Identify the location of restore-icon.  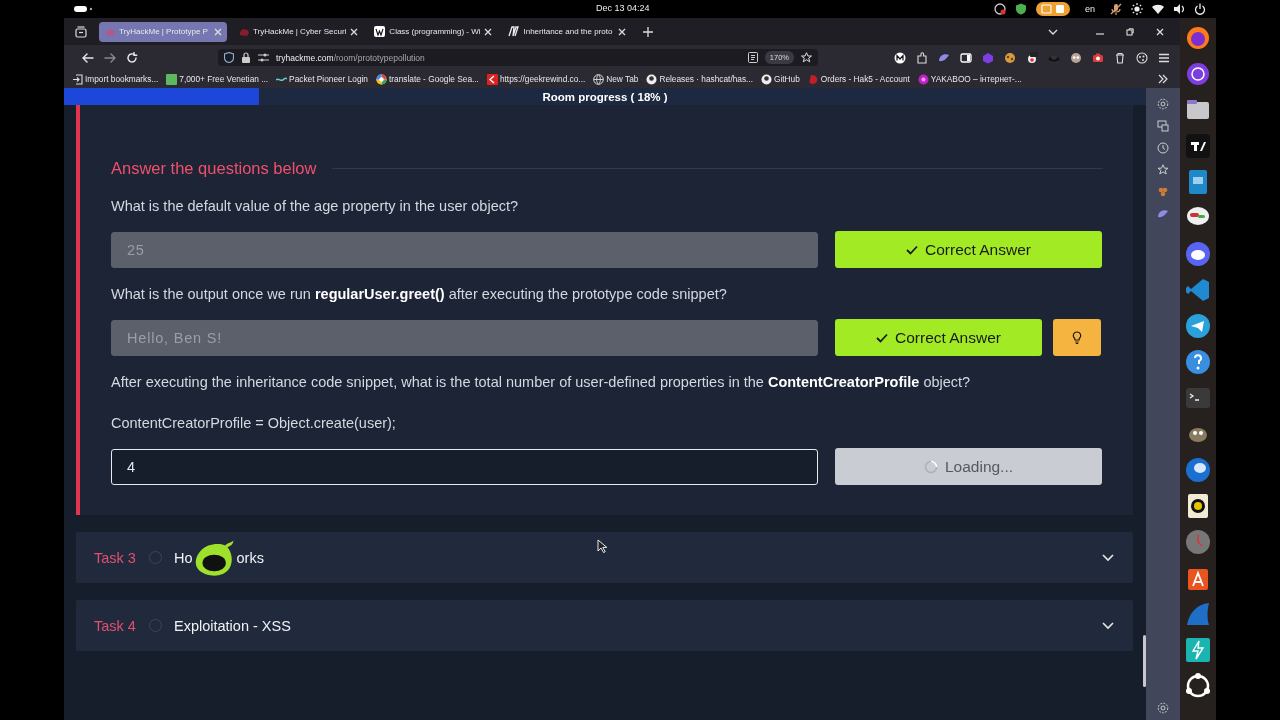
(1130, 31).